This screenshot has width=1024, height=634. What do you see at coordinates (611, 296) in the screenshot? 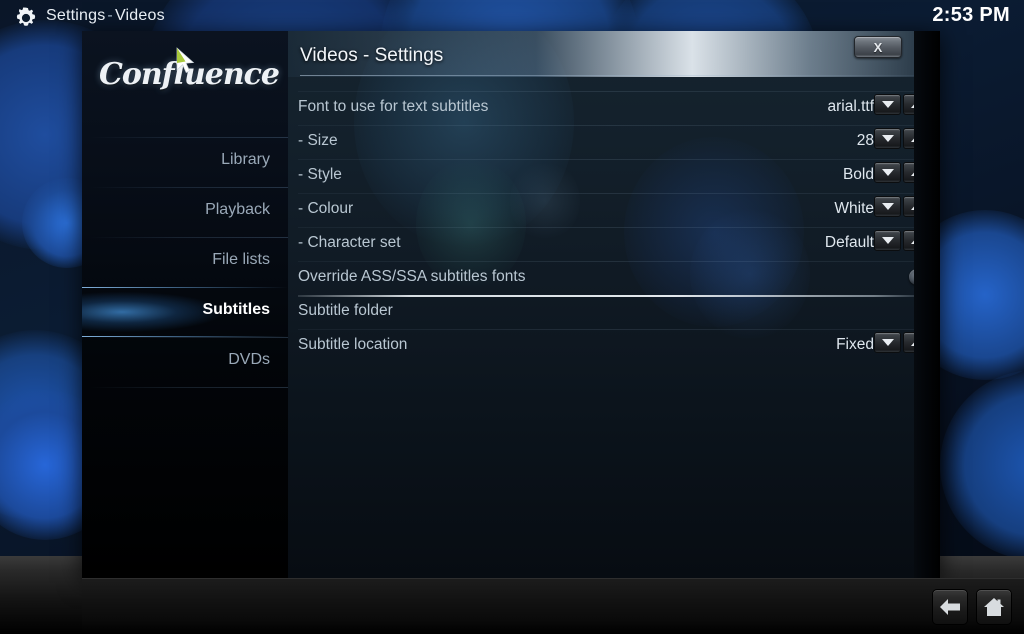
I see `row-separator-bright` at bounding box center [611, 296].